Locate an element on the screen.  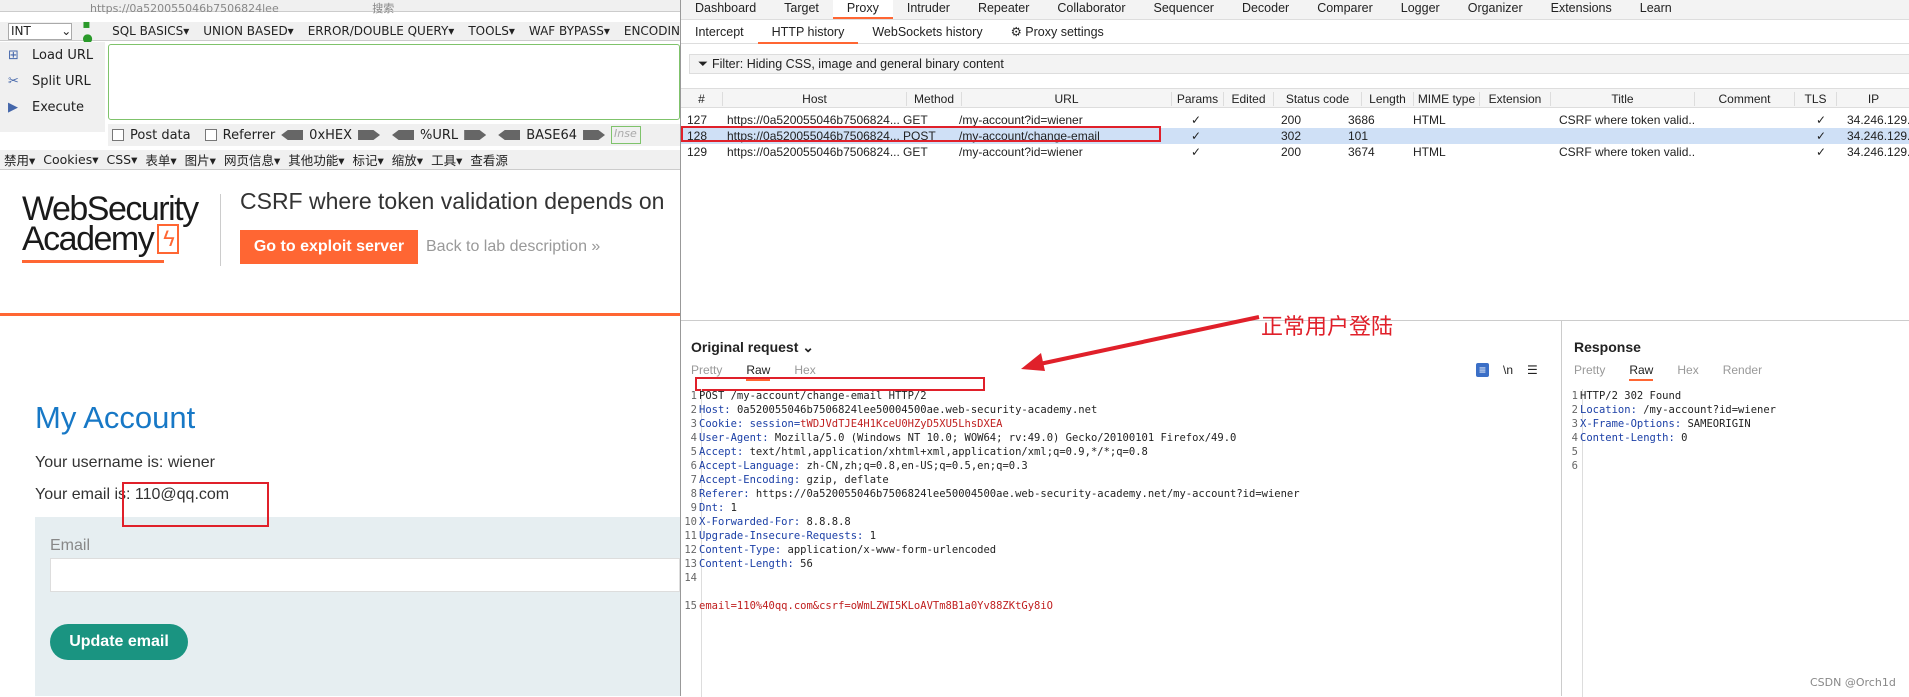
header-value: 56 is located at coordinates (803, 564).